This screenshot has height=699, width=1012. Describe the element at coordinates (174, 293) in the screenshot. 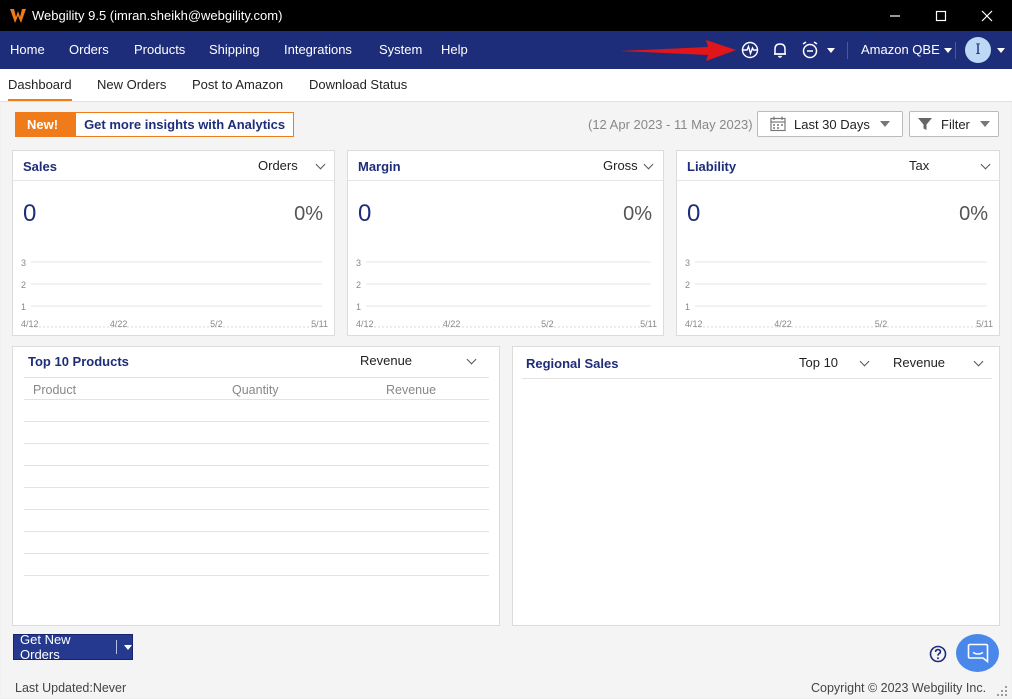

I see `sales-chart: 3 2 1 4/12 4/22 5/2 5/11` at that location.